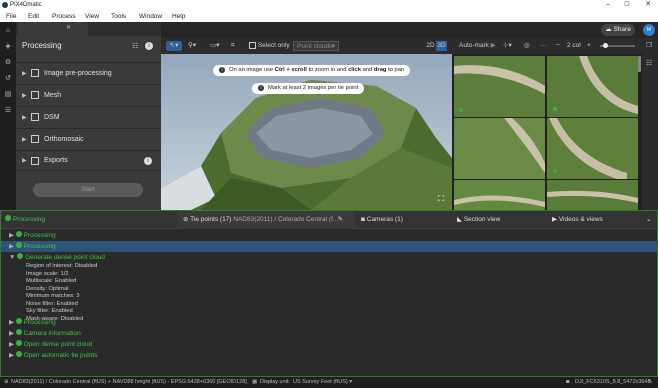 Image resolution: width=658 pixels, height=388 pixels. What do you see at coordinates (186, 219) in the screenshot?
I see `tie-point-icon: ⊛` at bounding box center [186, 219].